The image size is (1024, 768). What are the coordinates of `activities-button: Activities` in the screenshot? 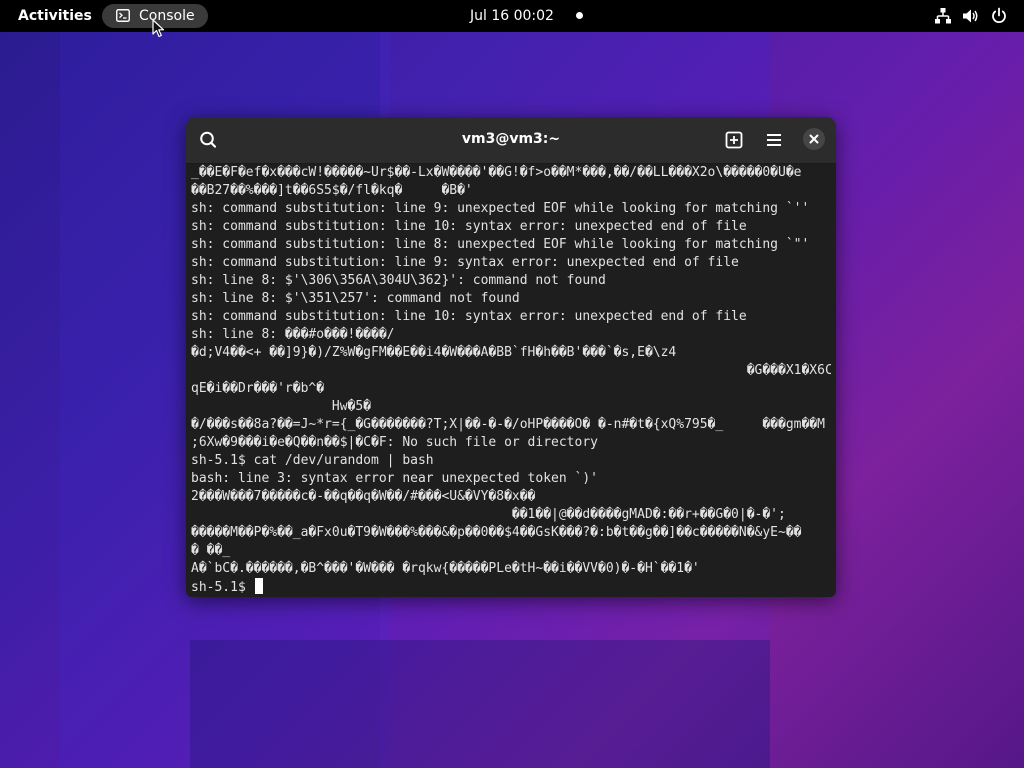 It's located at (55, 16).